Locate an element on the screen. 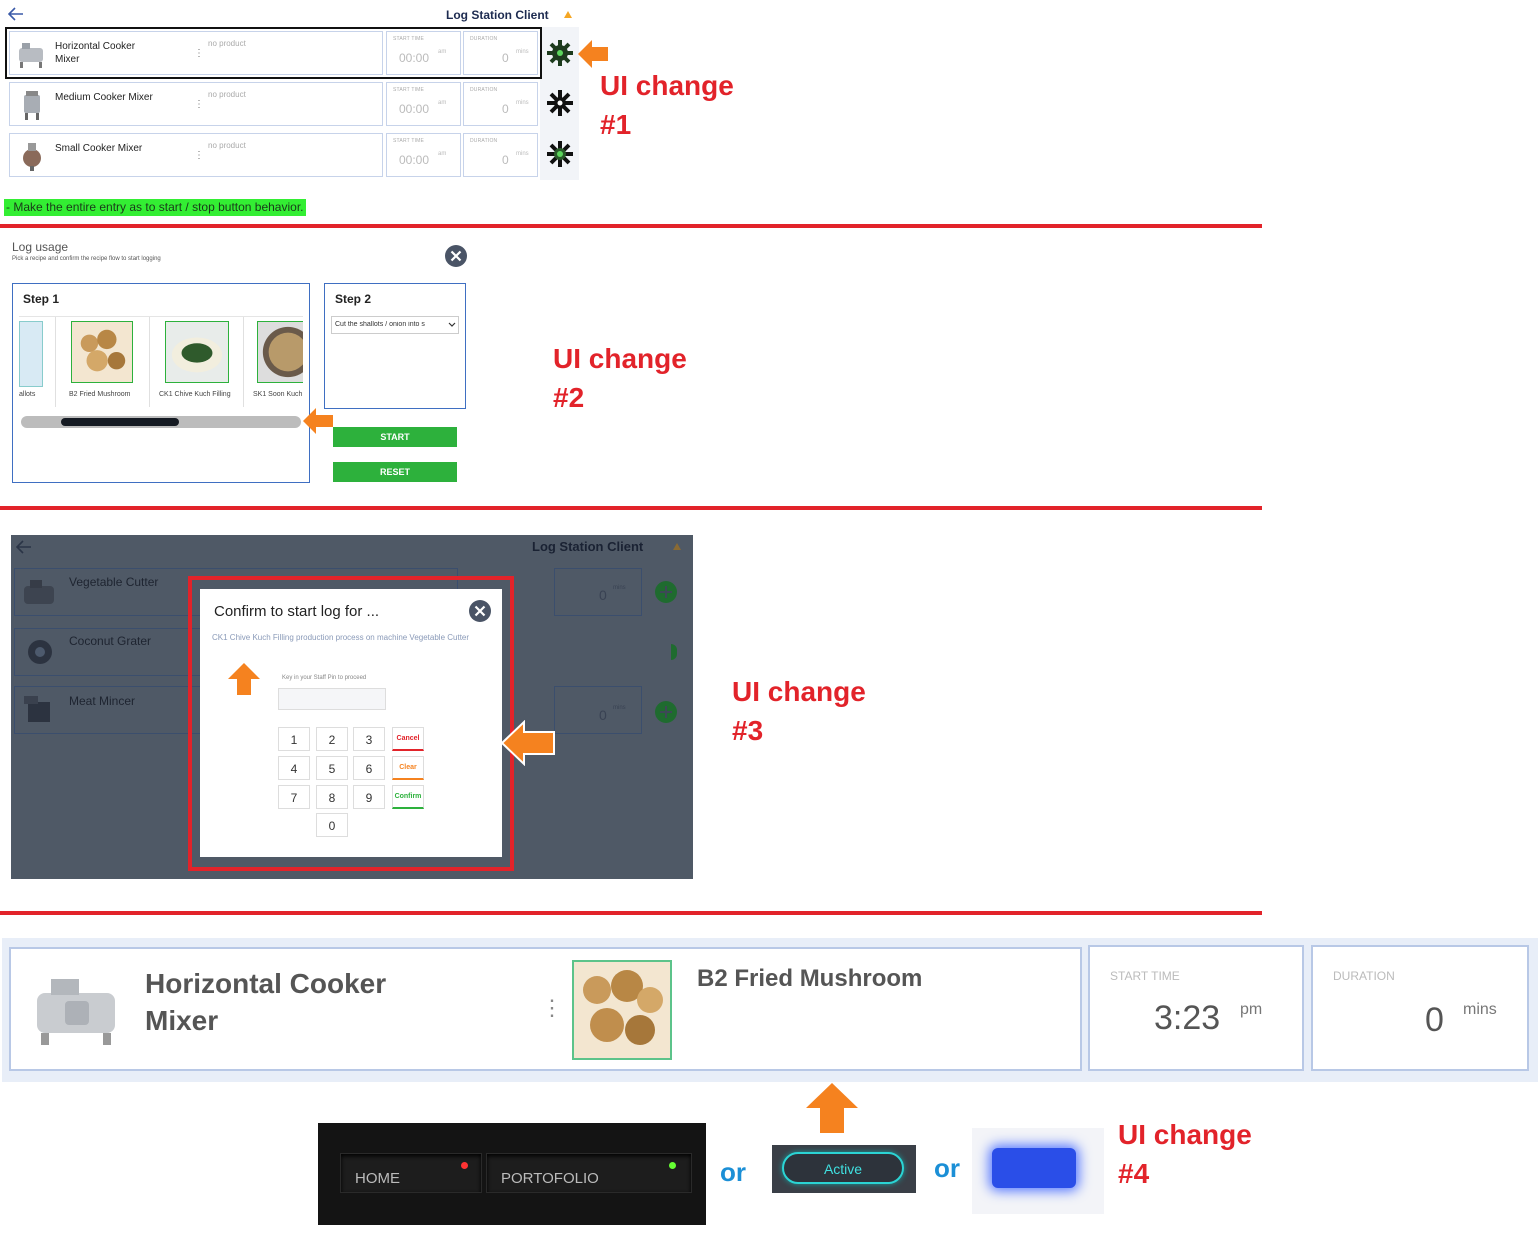  keypad-key-3: 3 is located at coordinates (369, 739).